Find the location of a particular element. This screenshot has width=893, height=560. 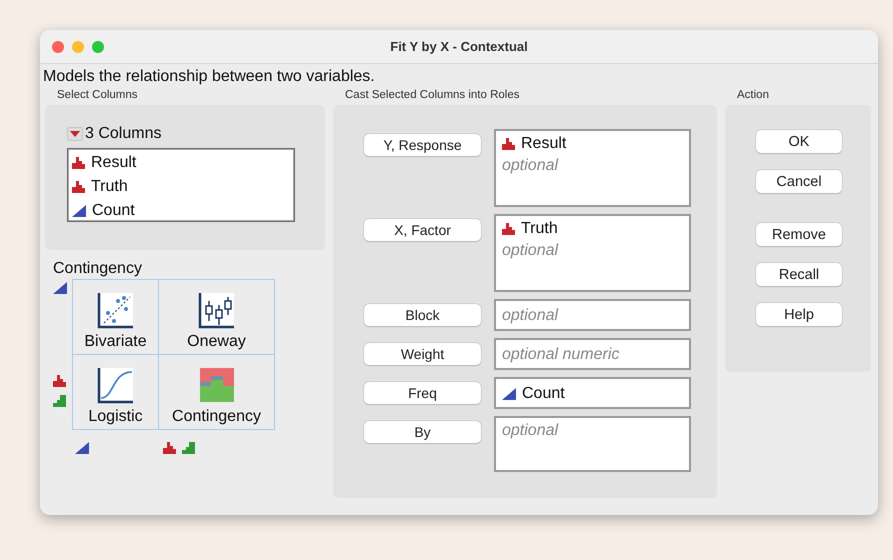

role-field: Truth optional is located at coordinates (592, 253).